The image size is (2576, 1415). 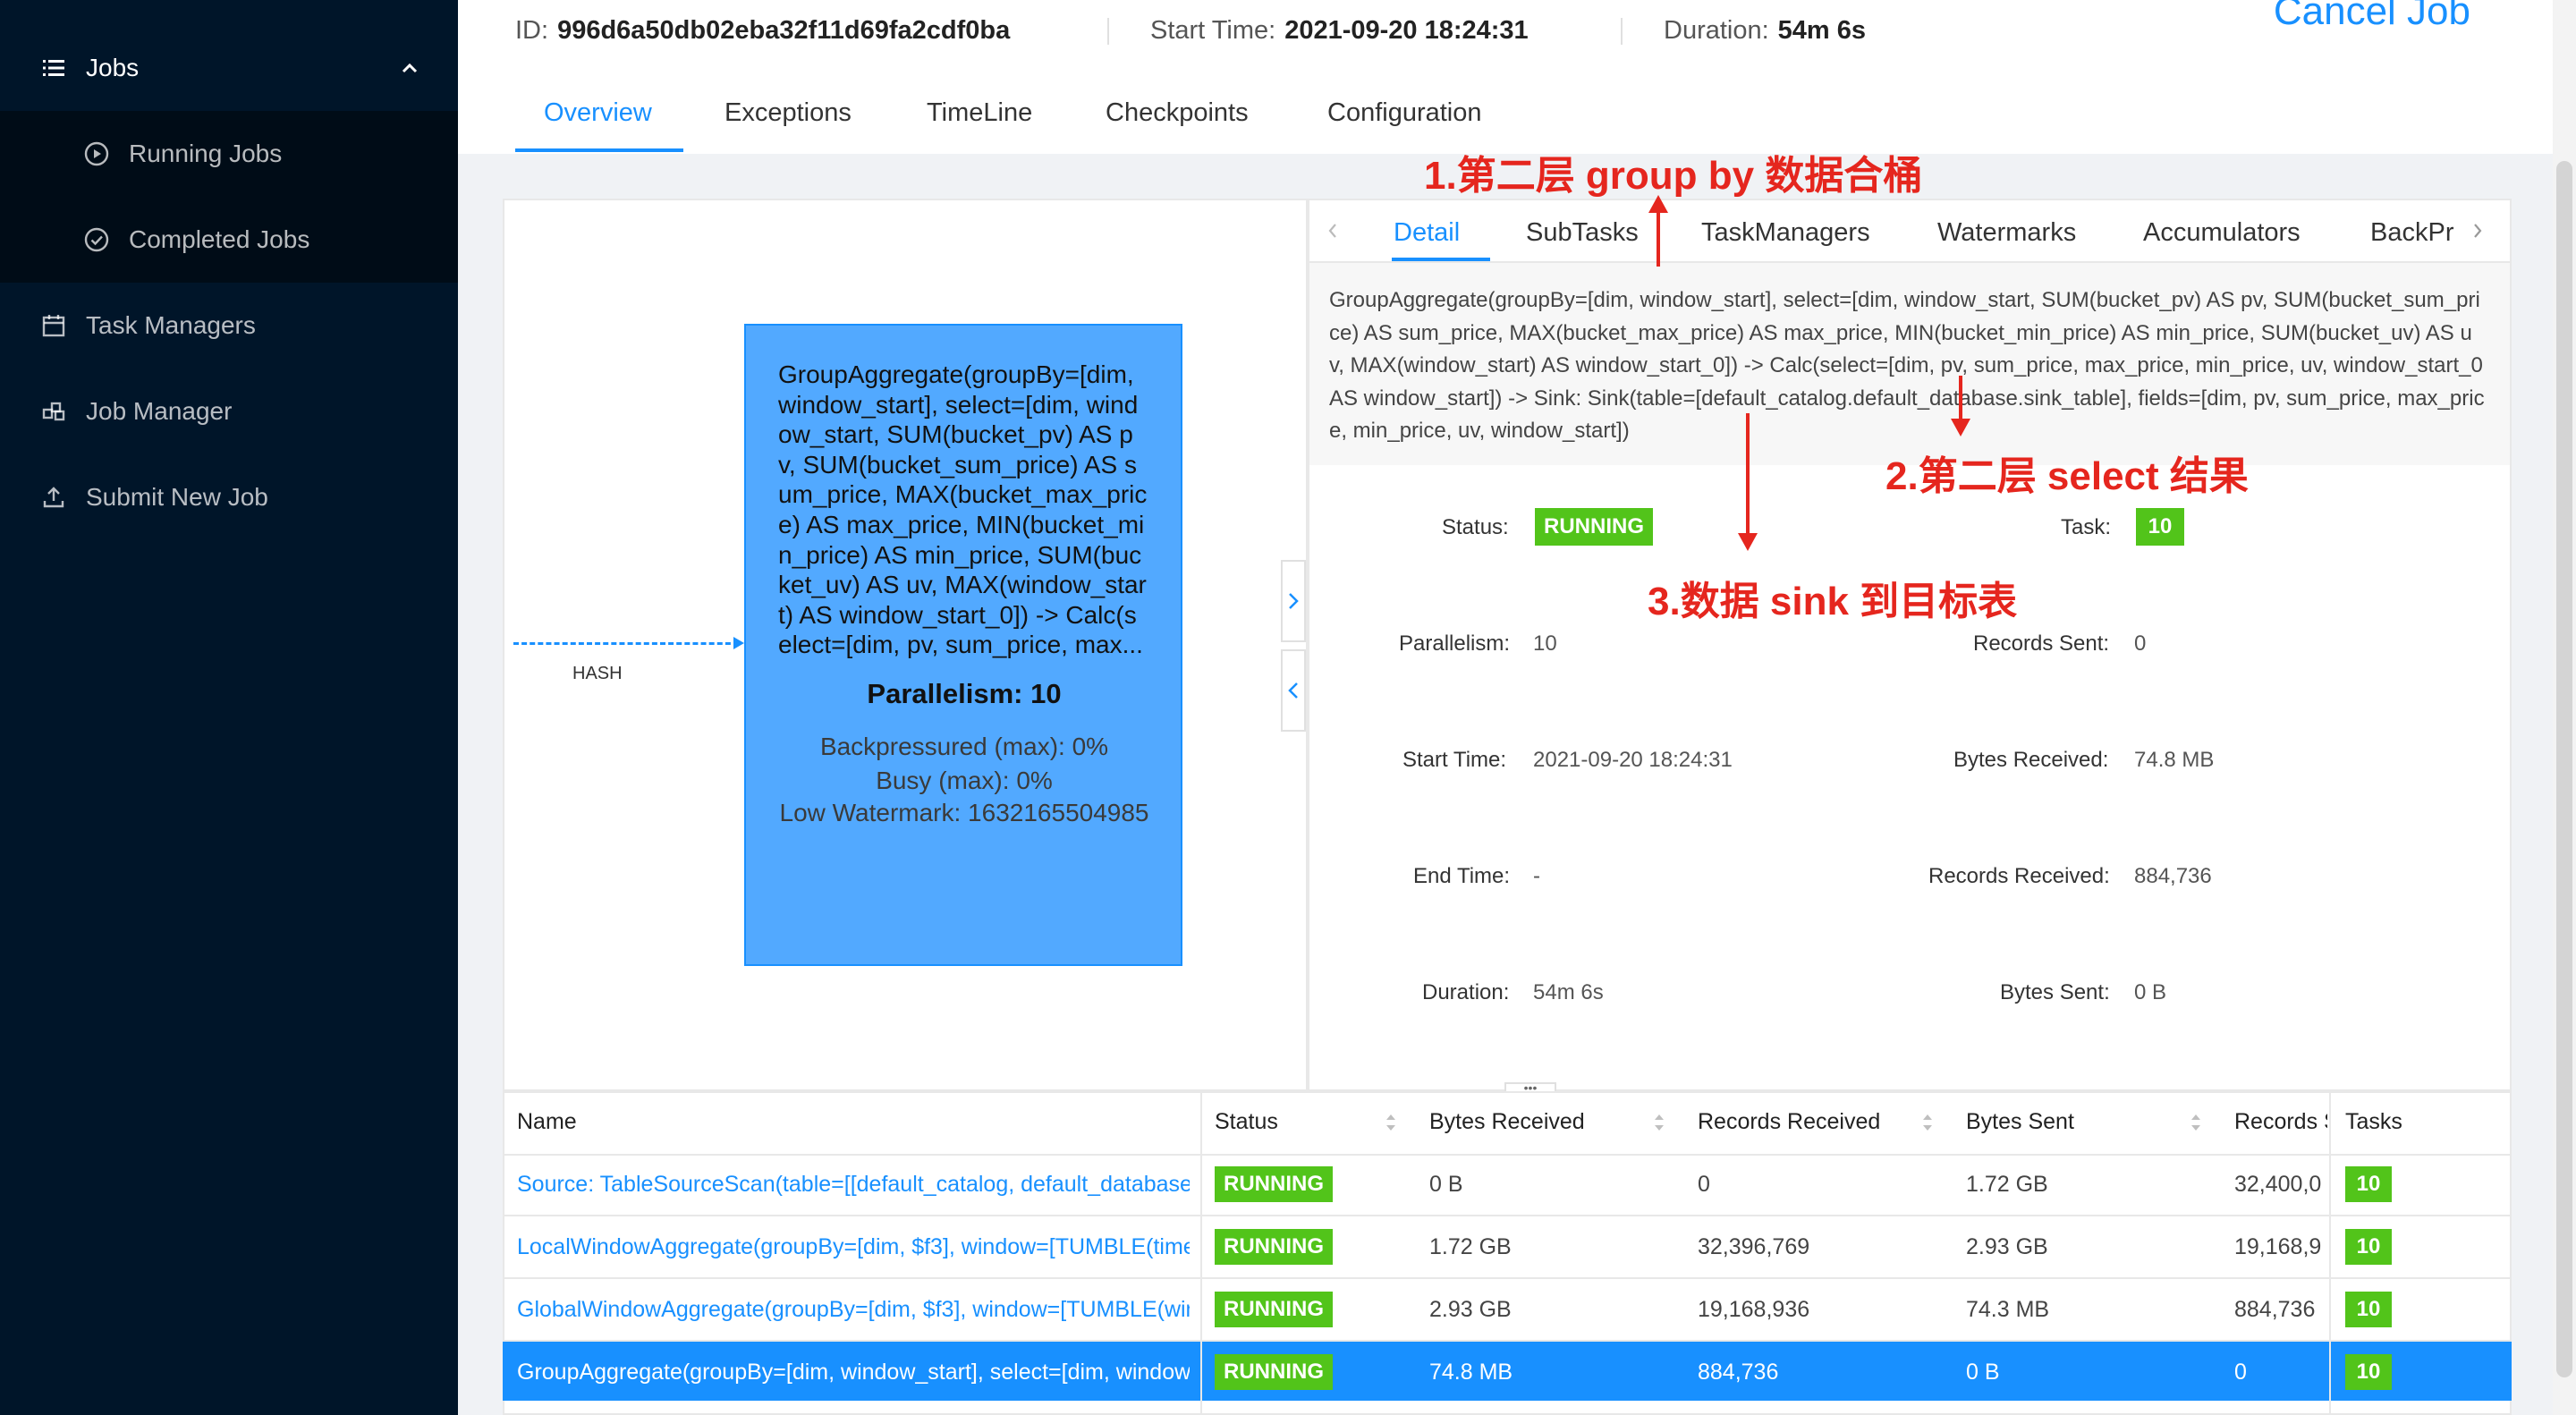 I want to click on records-received-label: Records Received:, so click(x=2019, y=876).